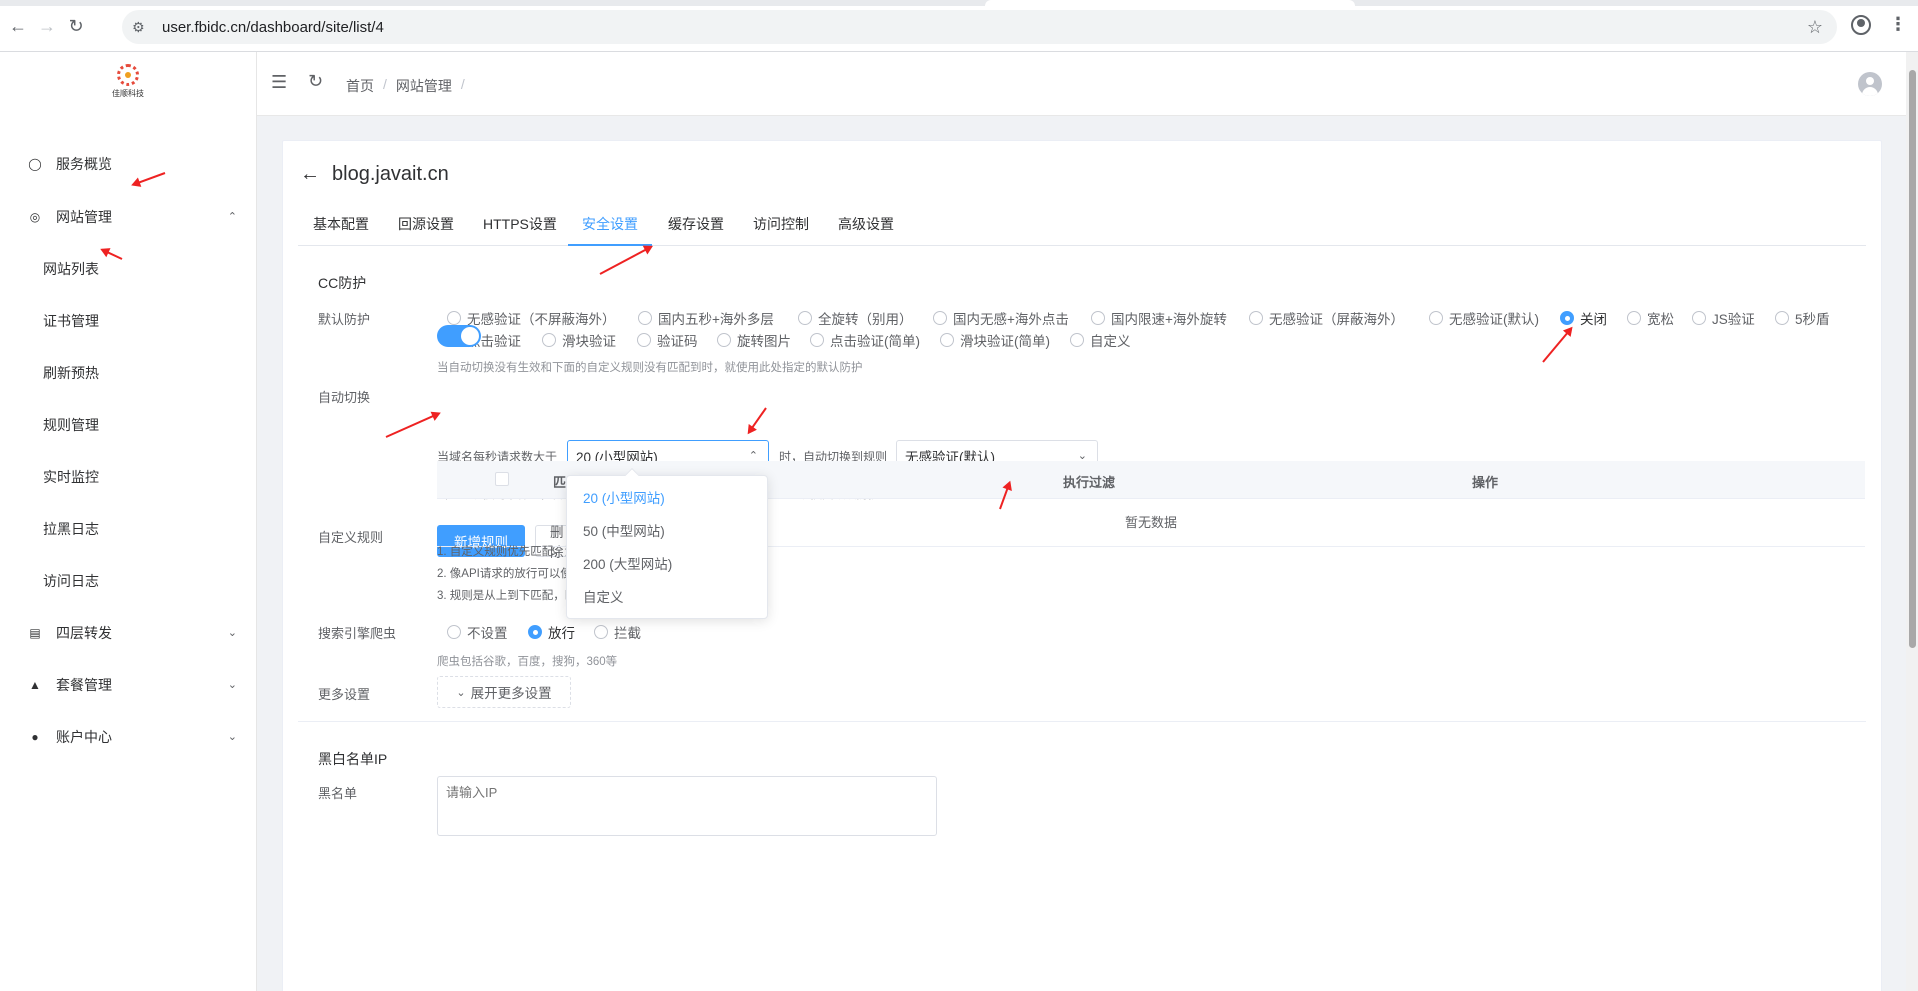  Describe the element at coordinates (128, 84) in the screenshot. I see `logo: 佳顺科技` at that location.